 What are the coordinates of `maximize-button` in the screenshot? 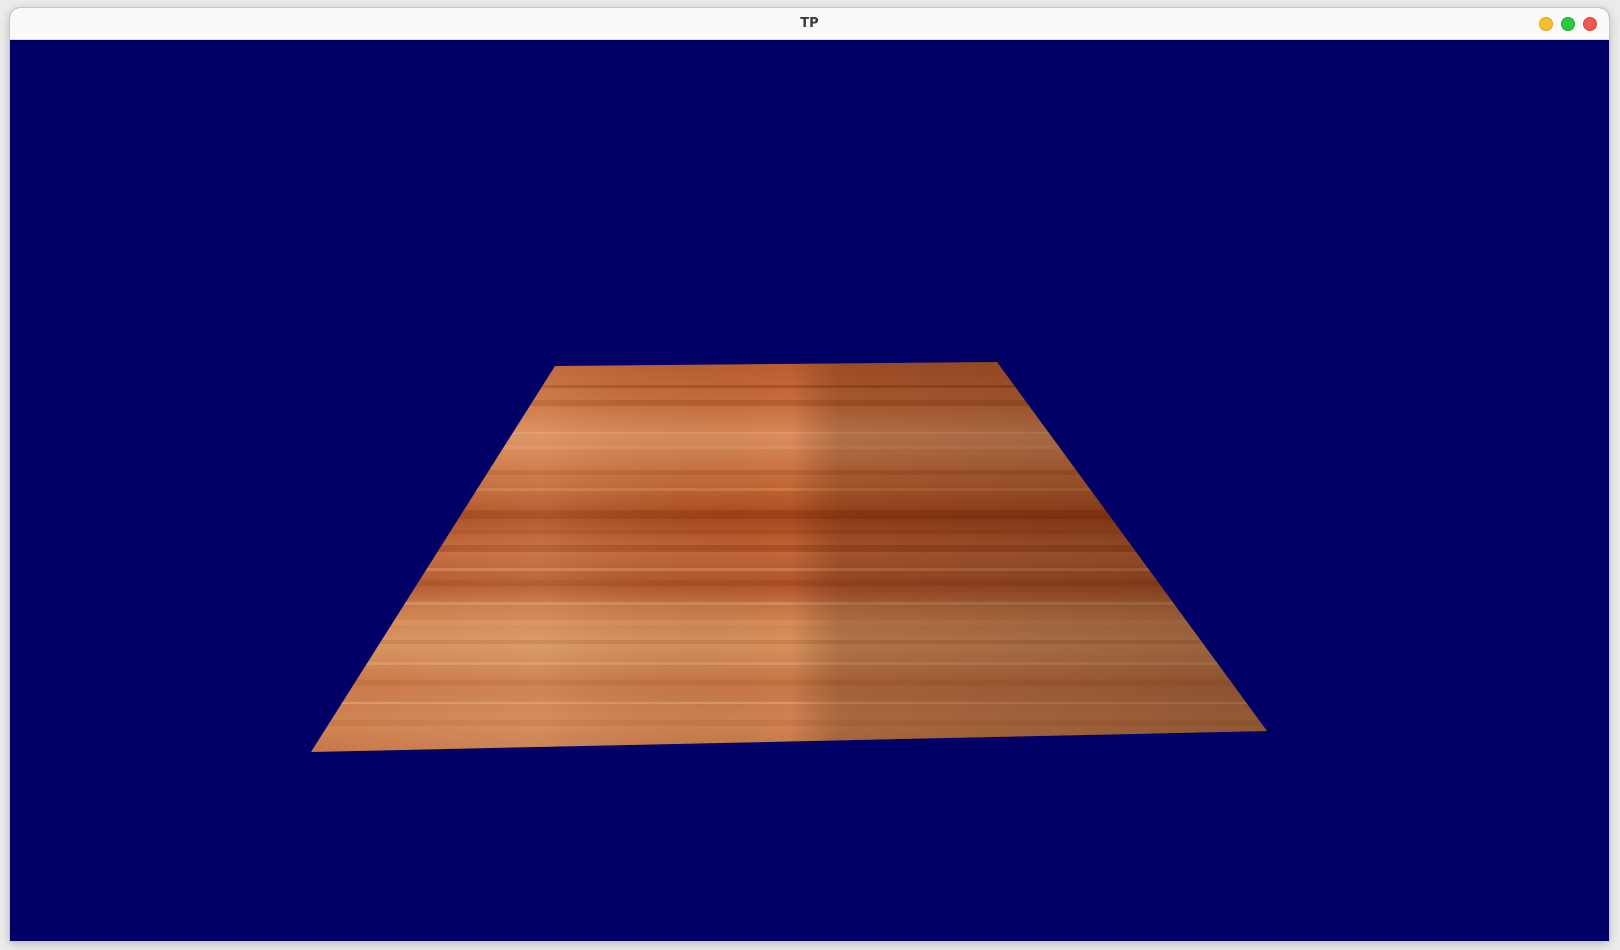 It's located at (1568, 24).